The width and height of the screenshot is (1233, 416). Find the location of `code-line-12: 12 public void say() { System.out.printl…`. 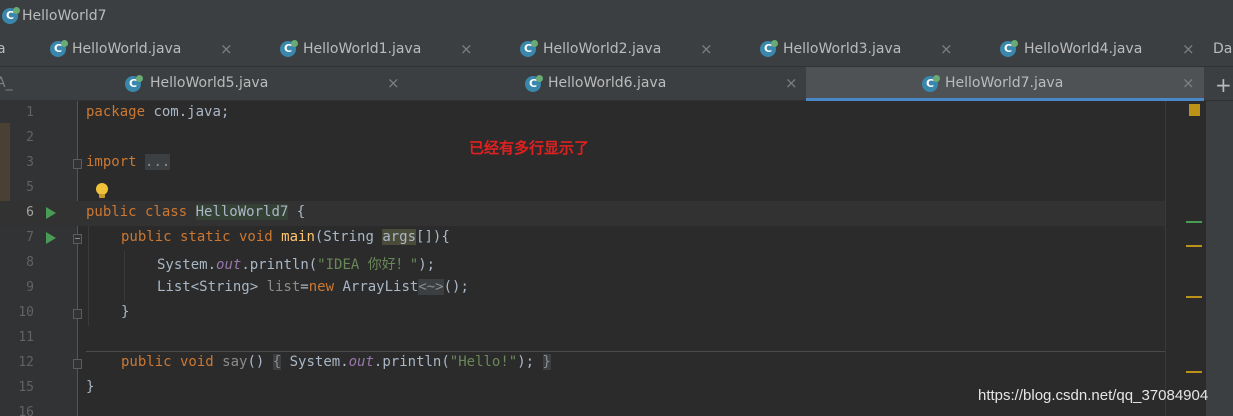

code-line-12: 12 public void say() { System.out.printl… is located at coordinates (582, 363).